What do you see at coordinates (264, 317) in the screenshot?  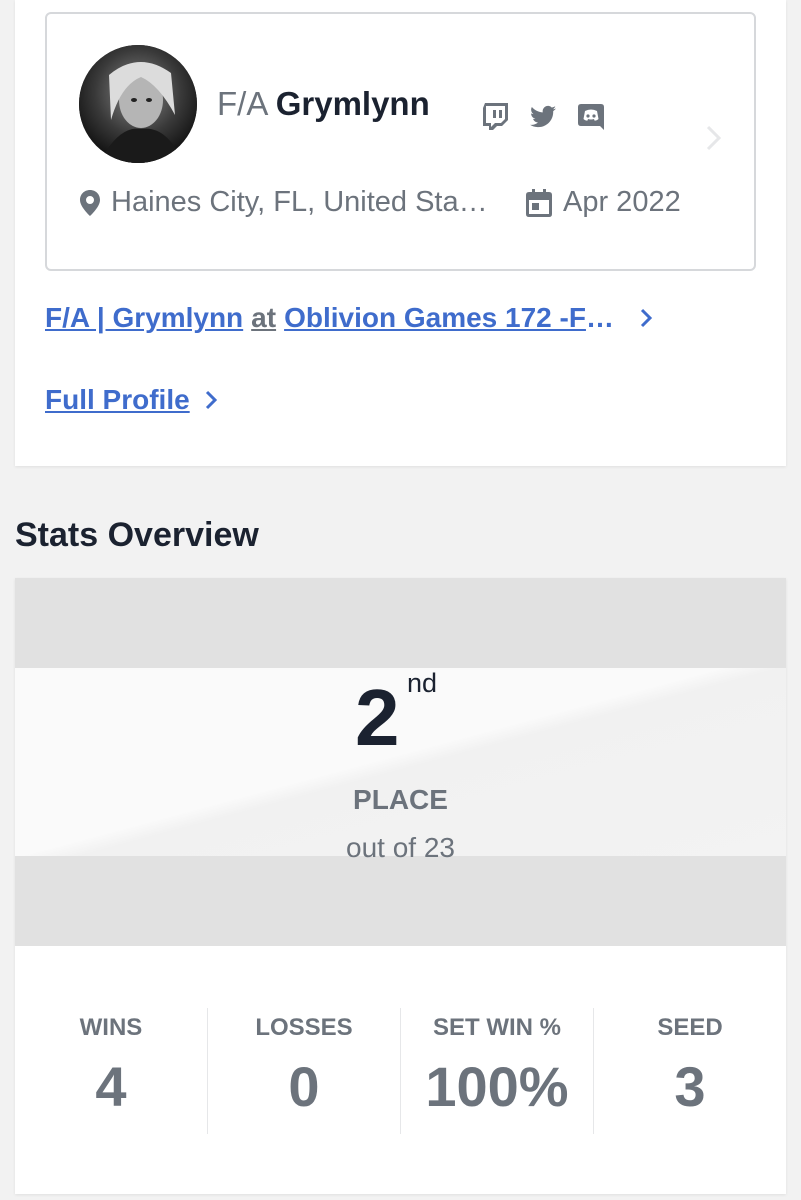 I see `at-label: at` at bounding box center [264, 317].